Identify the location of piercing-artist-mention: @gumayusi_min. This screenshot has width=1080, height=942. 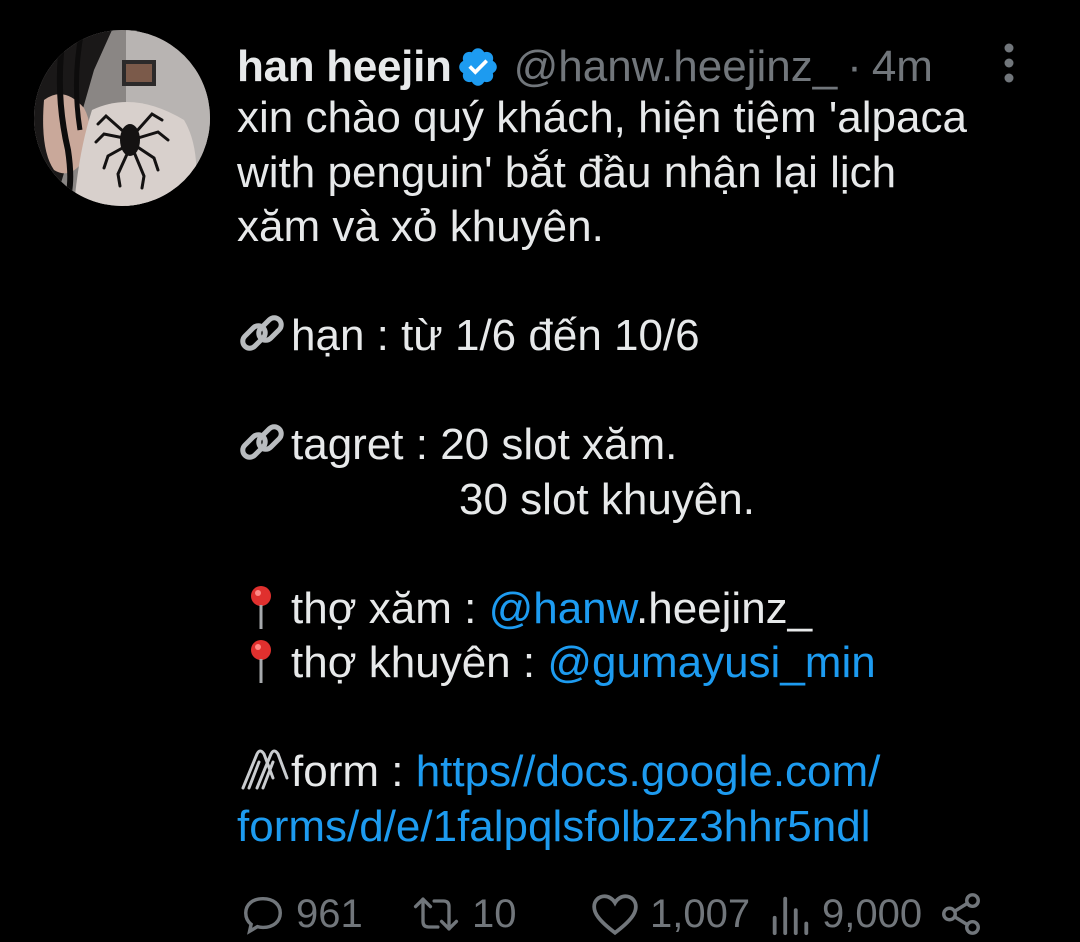
(711, 662).